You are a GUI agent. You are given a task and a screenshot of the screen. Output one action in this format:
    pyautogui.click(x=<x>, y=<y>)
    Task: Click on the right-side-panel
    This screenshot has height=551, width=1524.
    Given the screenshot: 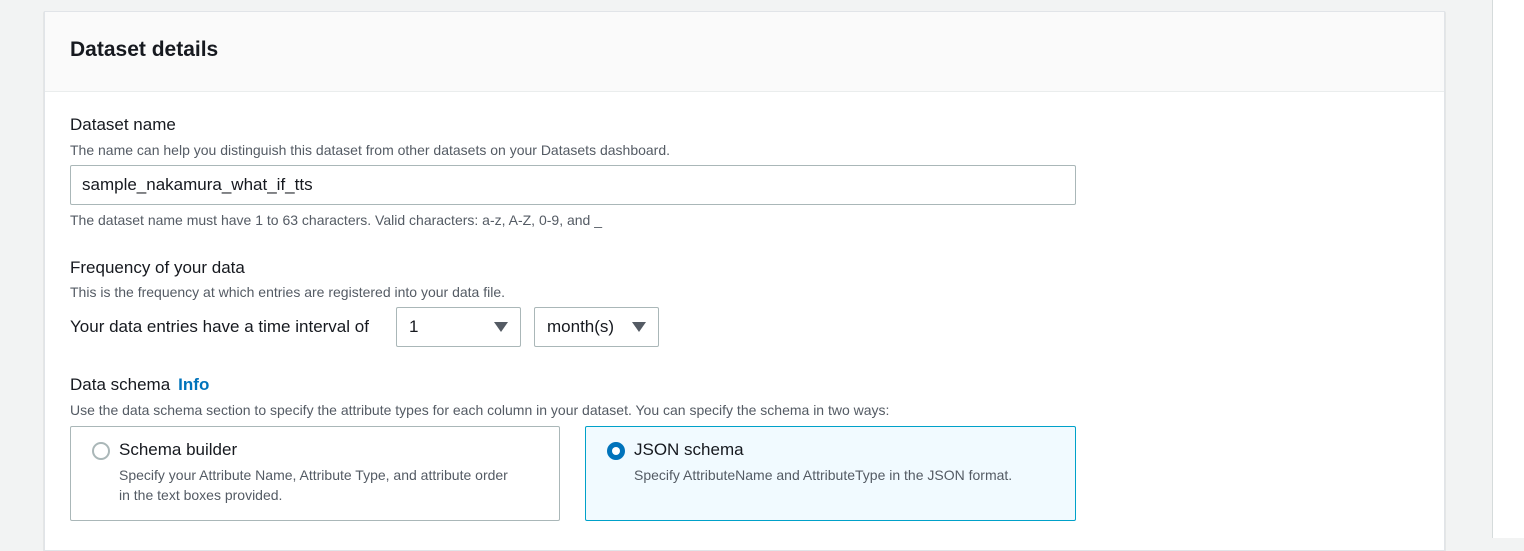 What is the action you would take?
    pyautogui.click(x=1508, y=269)
    